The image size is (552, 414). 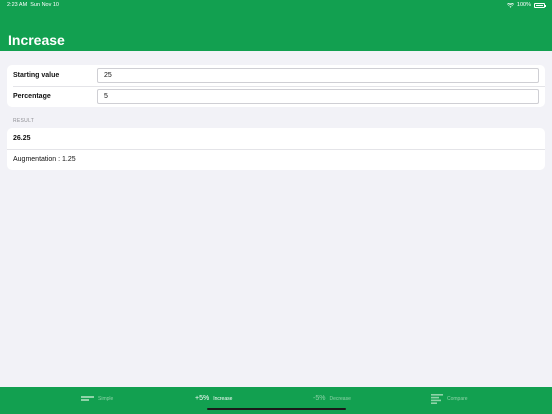 I want to click on status-right: 100%, so click(x=526, y=5).